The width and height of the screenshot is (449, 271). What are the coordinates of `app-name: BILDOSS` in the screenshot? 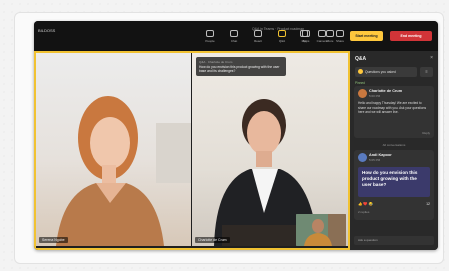 It's located at (47, 30).